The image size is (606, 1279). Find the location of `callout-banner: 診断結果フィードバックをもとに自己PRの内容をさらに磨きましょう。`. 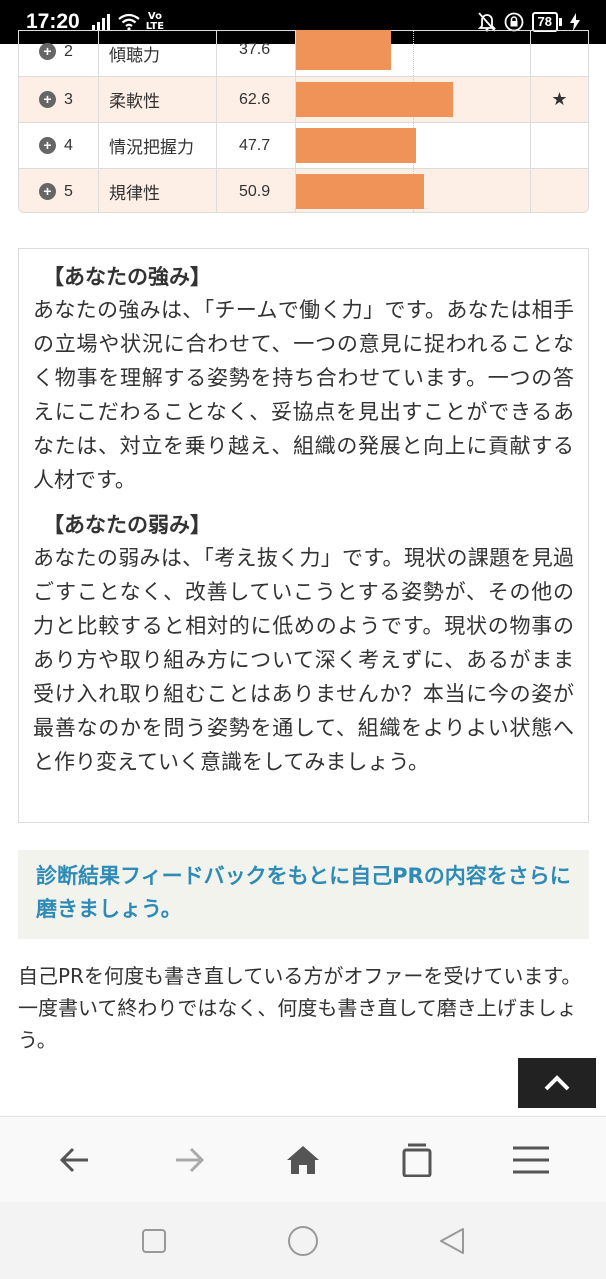

callout-banner: 診断結果フィードバックをもとに自己PRの内容をさらに磨きましょう。 is located at coordinates (303, 894).